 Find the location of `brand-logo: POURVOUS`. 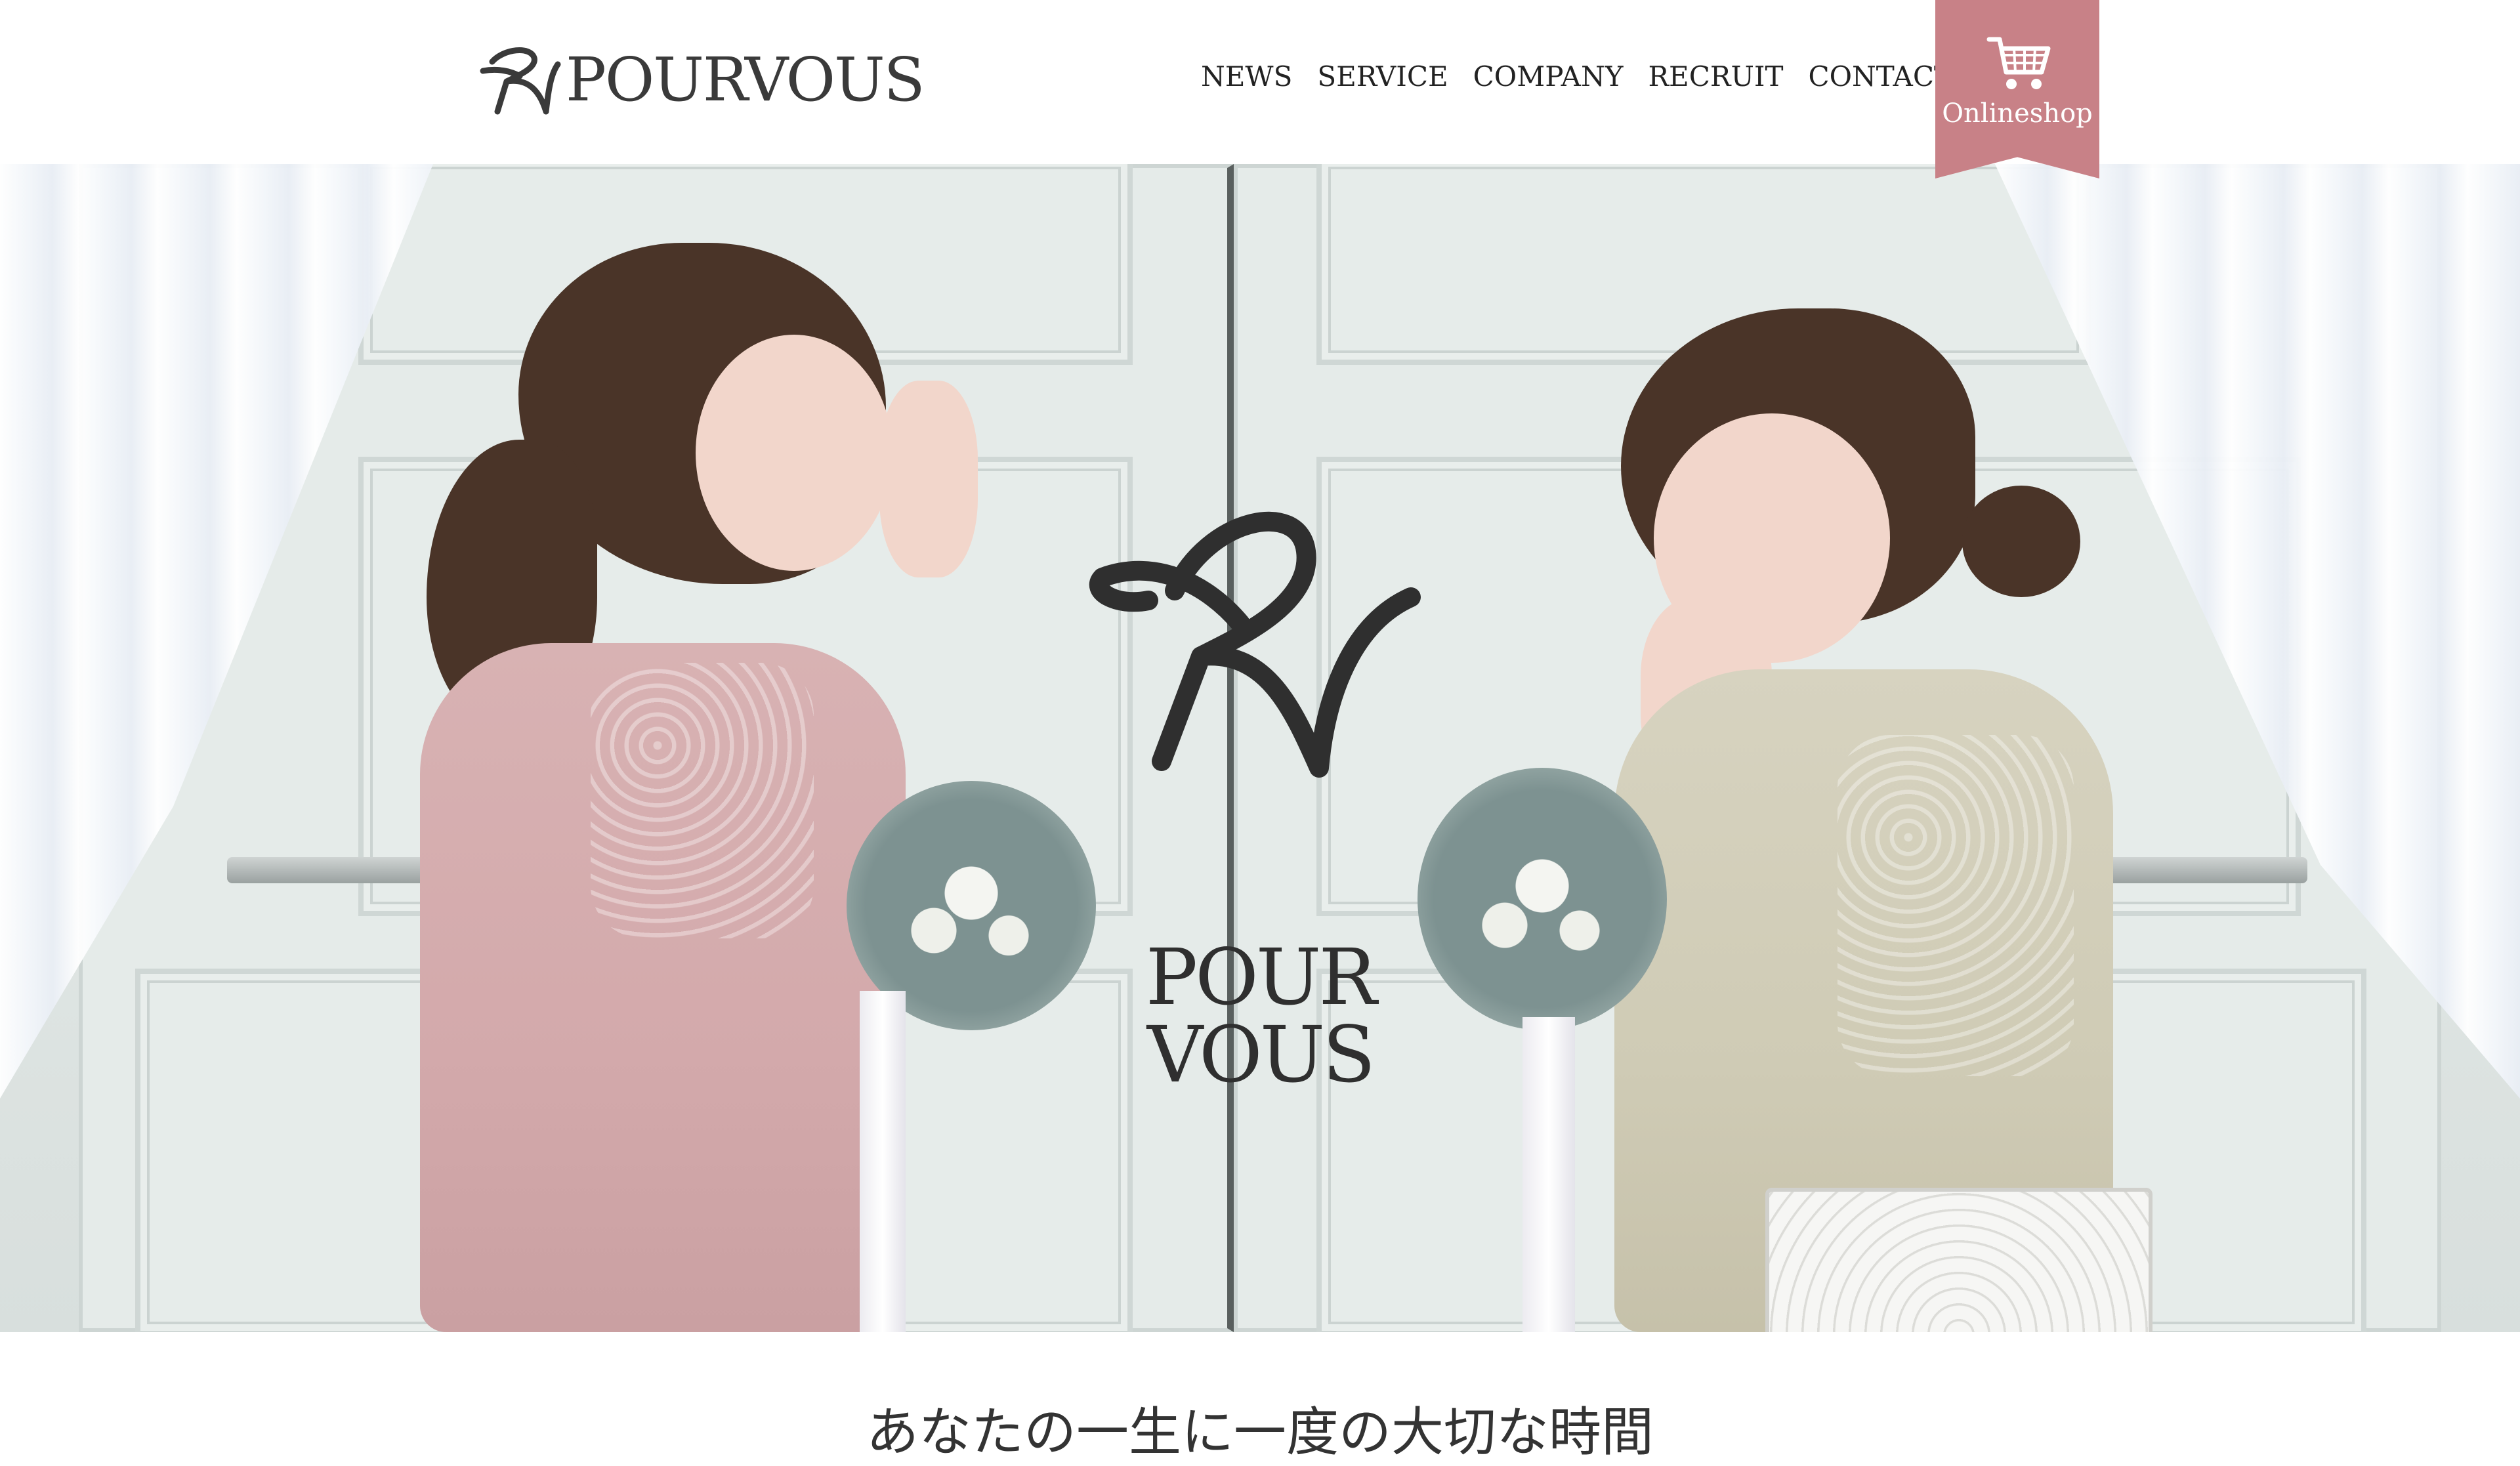

brand-logo: POURVOUS is located at coordinates (701, 80).